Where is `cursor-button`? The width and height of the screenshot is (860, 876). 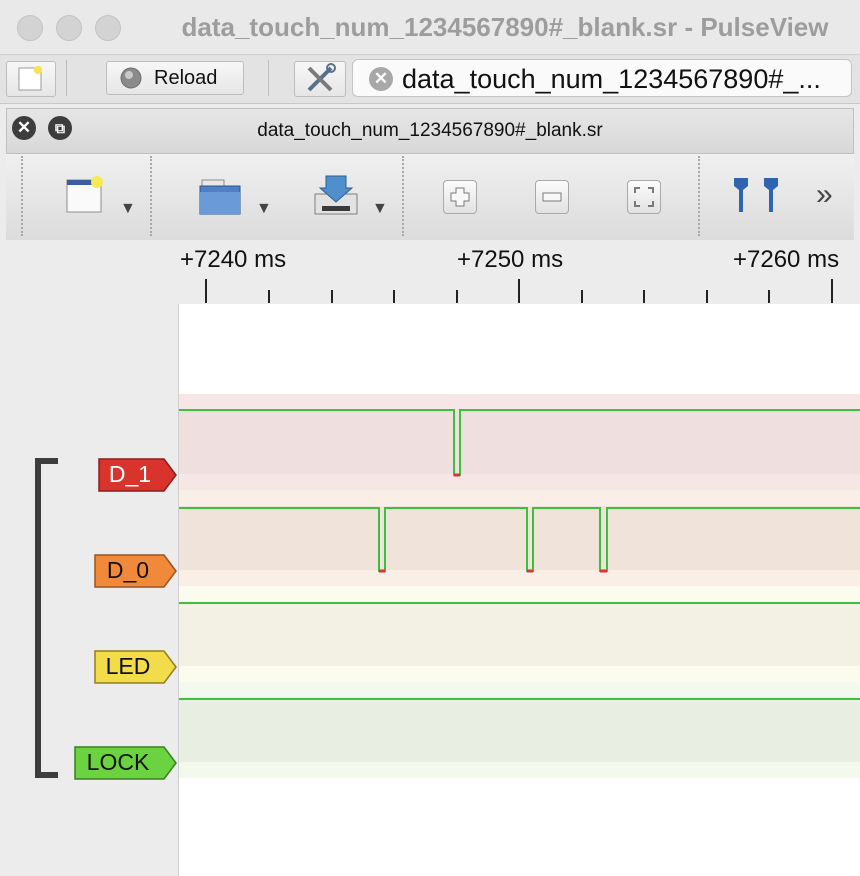 cursor-button is located at coordinates (756, 195).